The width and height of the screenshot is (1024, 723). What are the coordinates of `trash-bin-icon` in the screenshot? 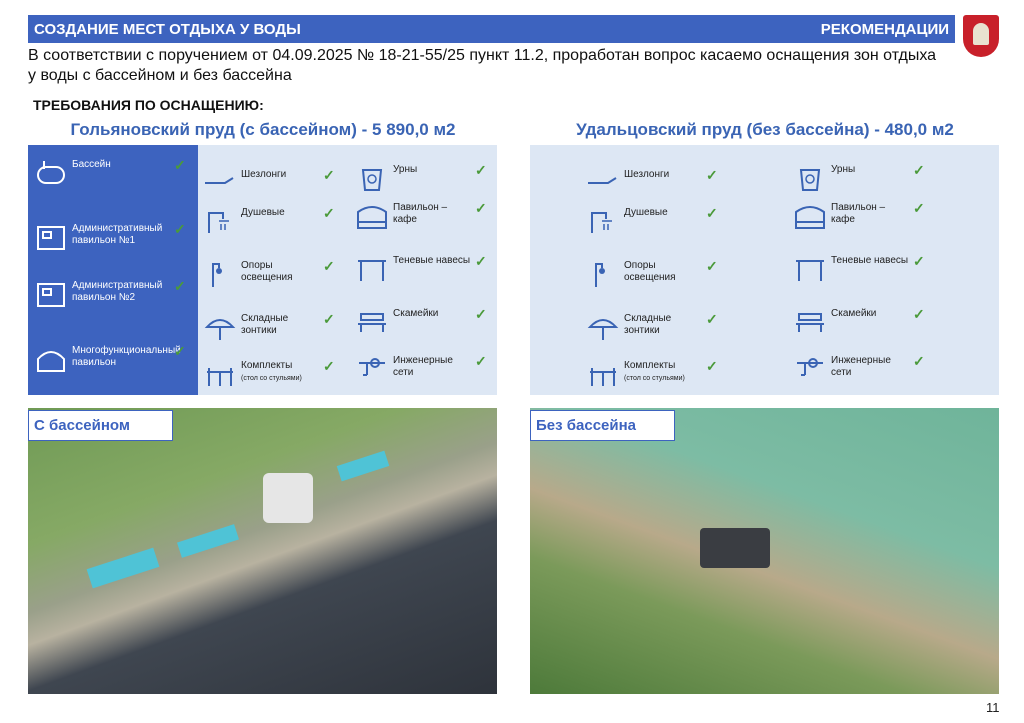 It's located at (810, 178).